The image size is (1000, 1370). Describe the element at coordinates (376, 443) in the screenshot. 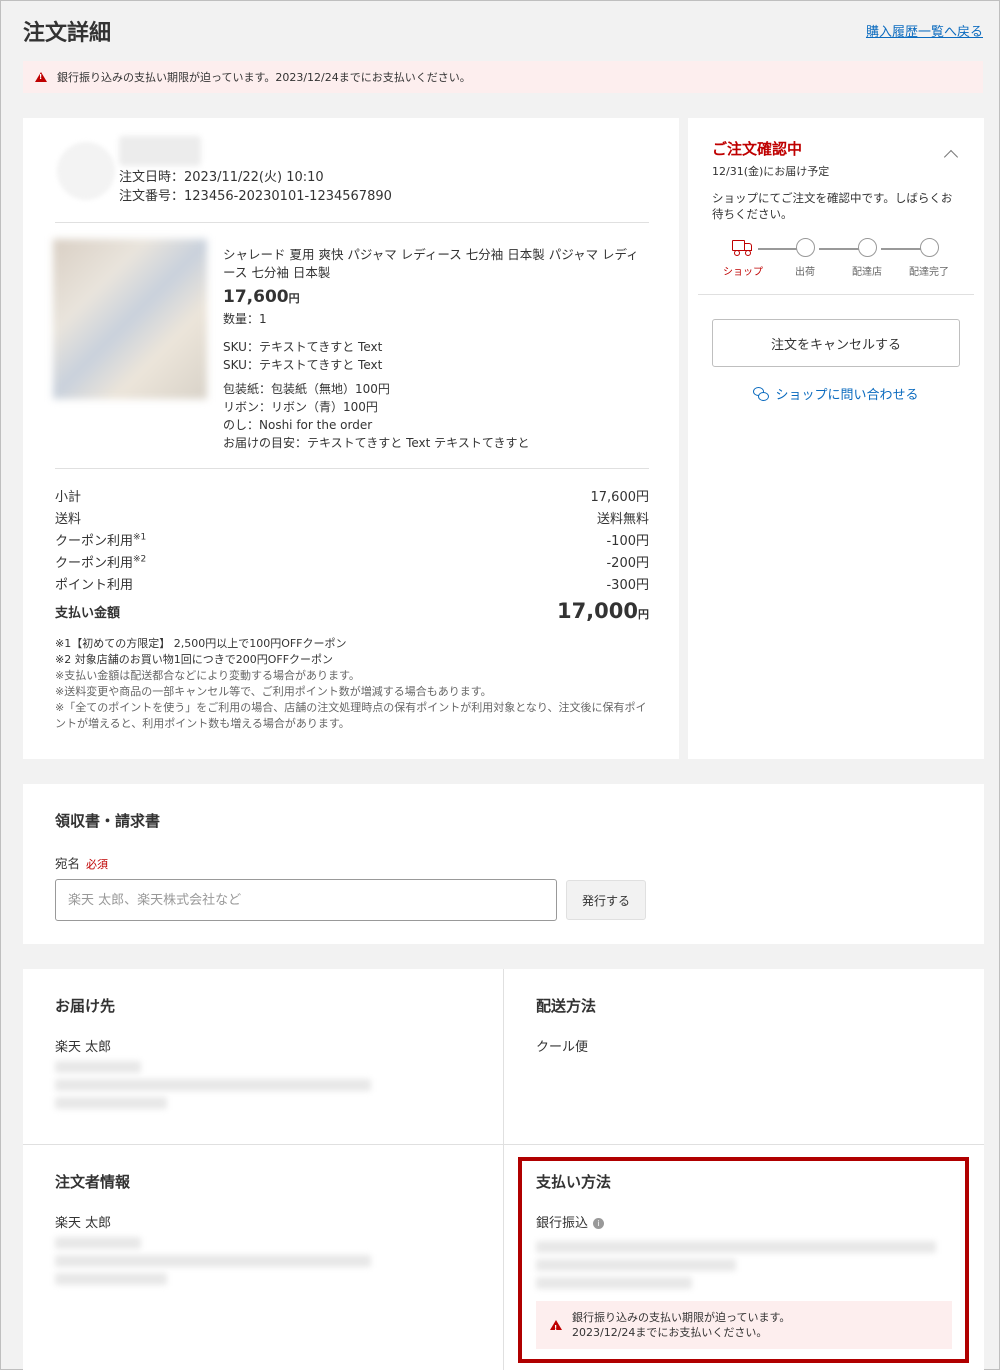

I see `delivery-estimate: お届けの目安：テキストてきすと Text テキストてきすと` at that location.